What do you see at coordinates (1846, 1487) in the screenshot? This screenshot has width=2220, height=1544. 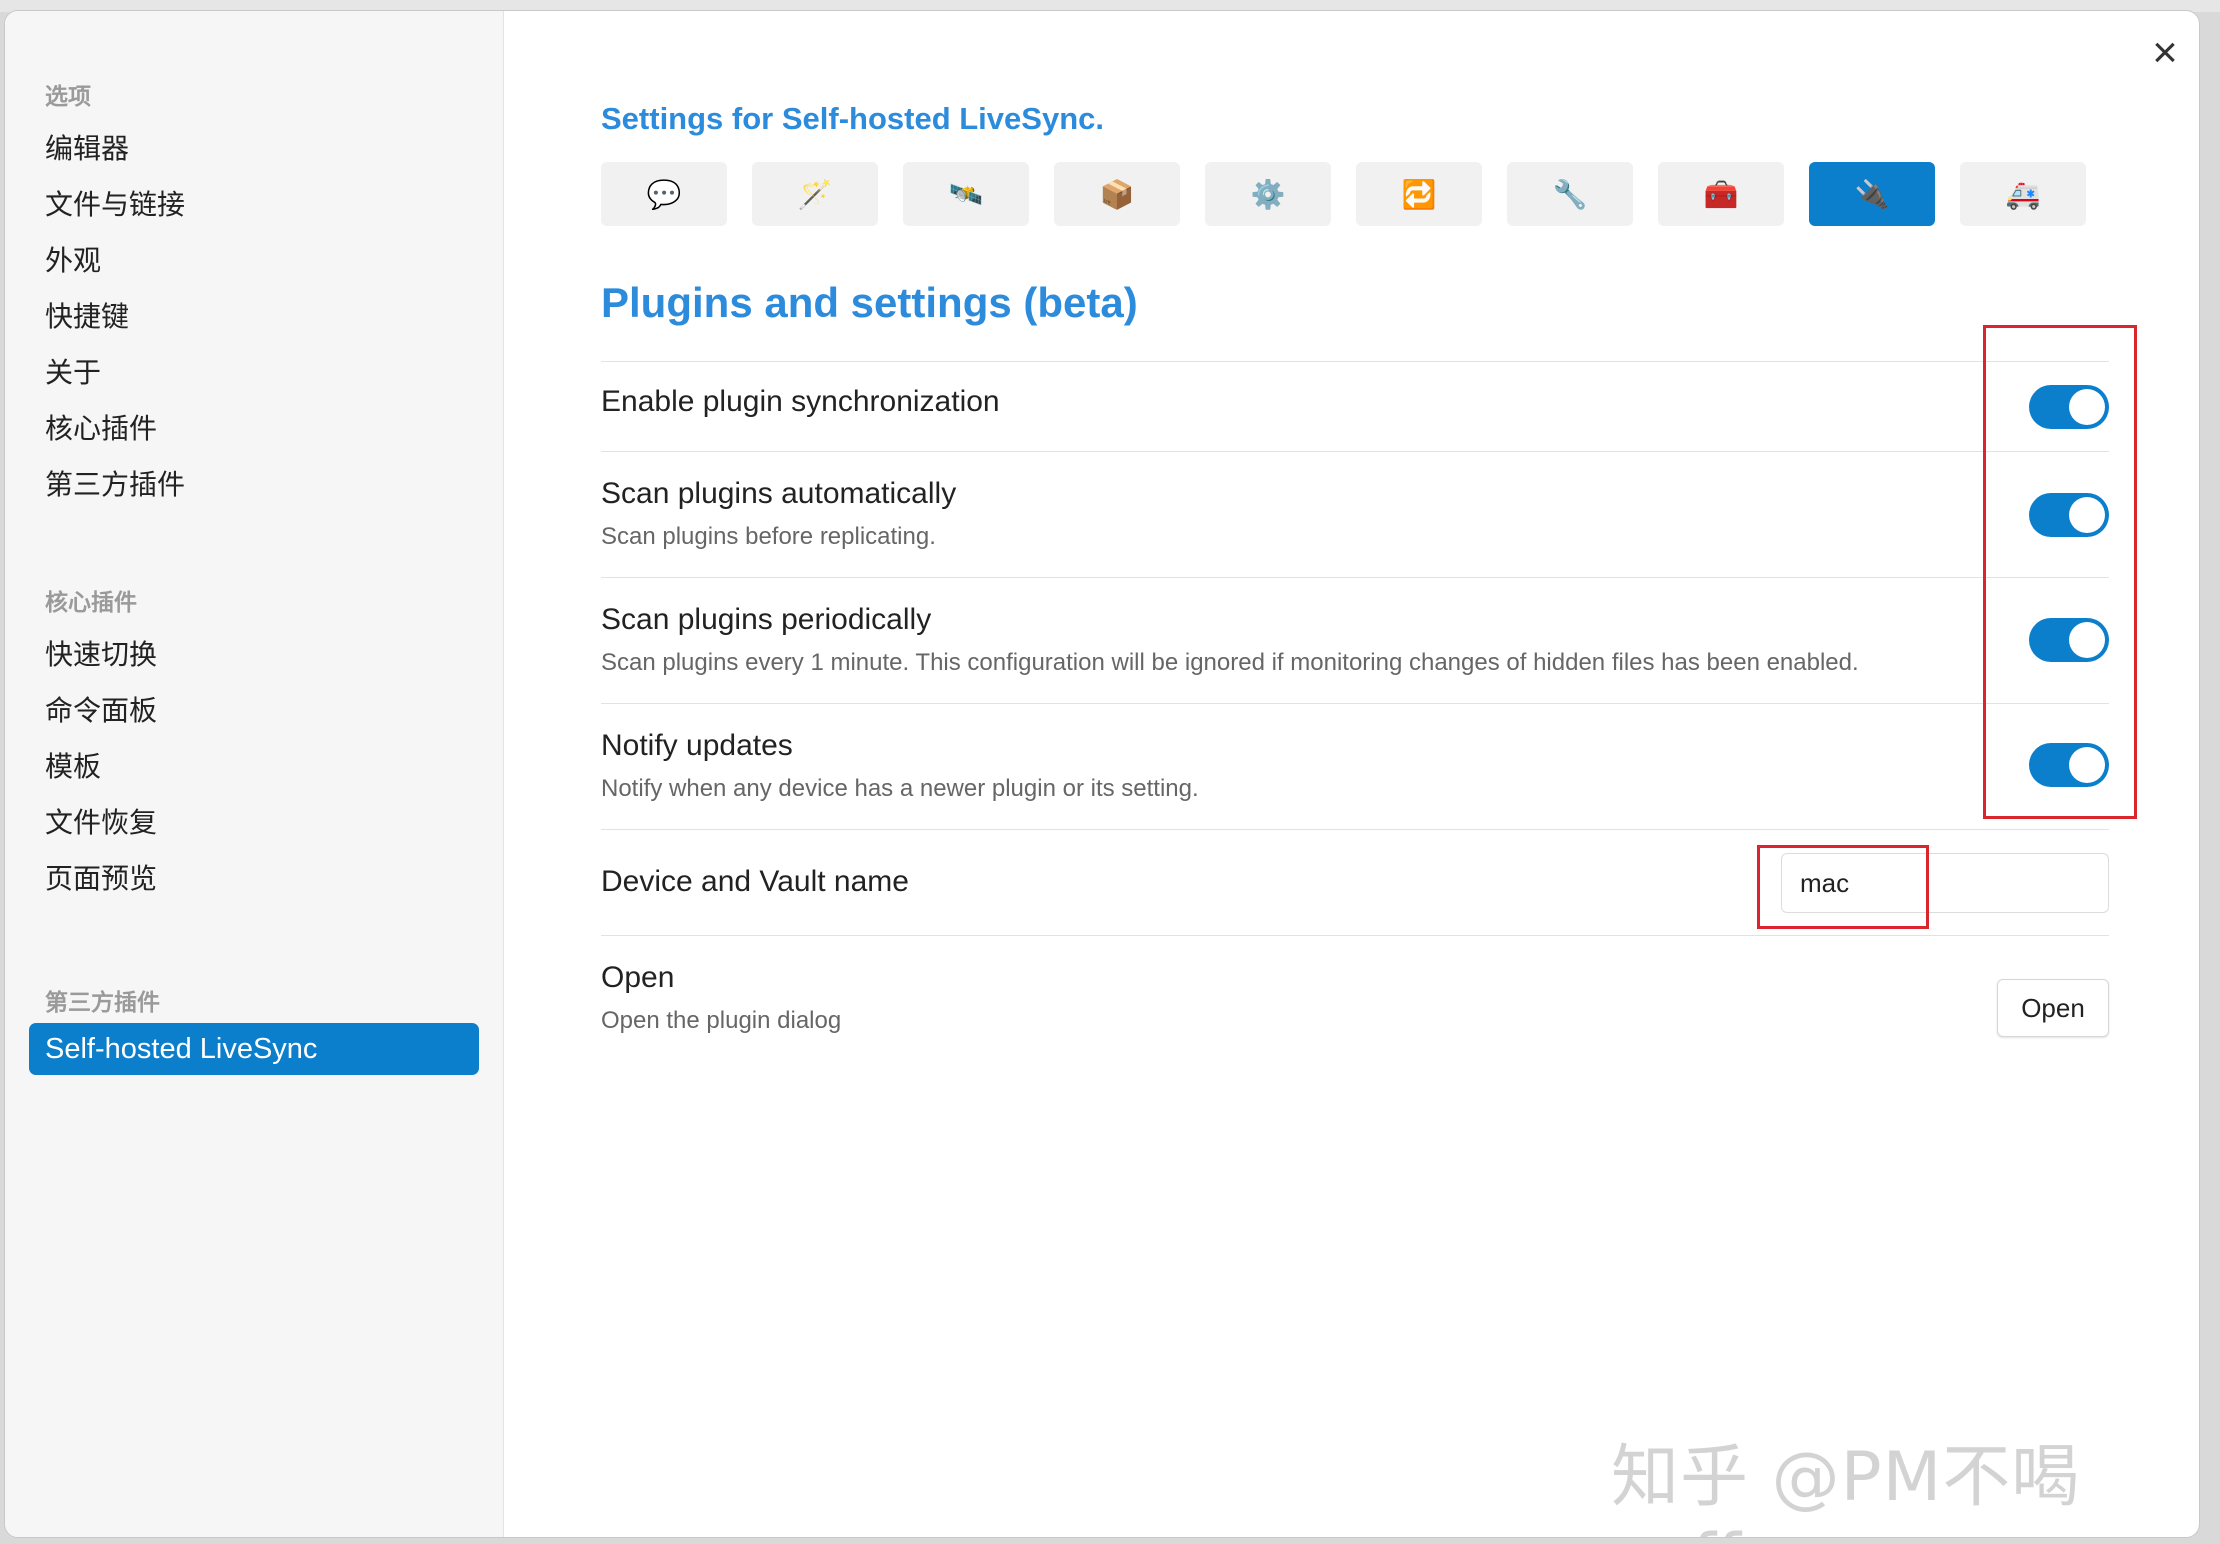 I see `watermark: 知乎 @PM不喝caff` at bounding box center [1846, 1487].